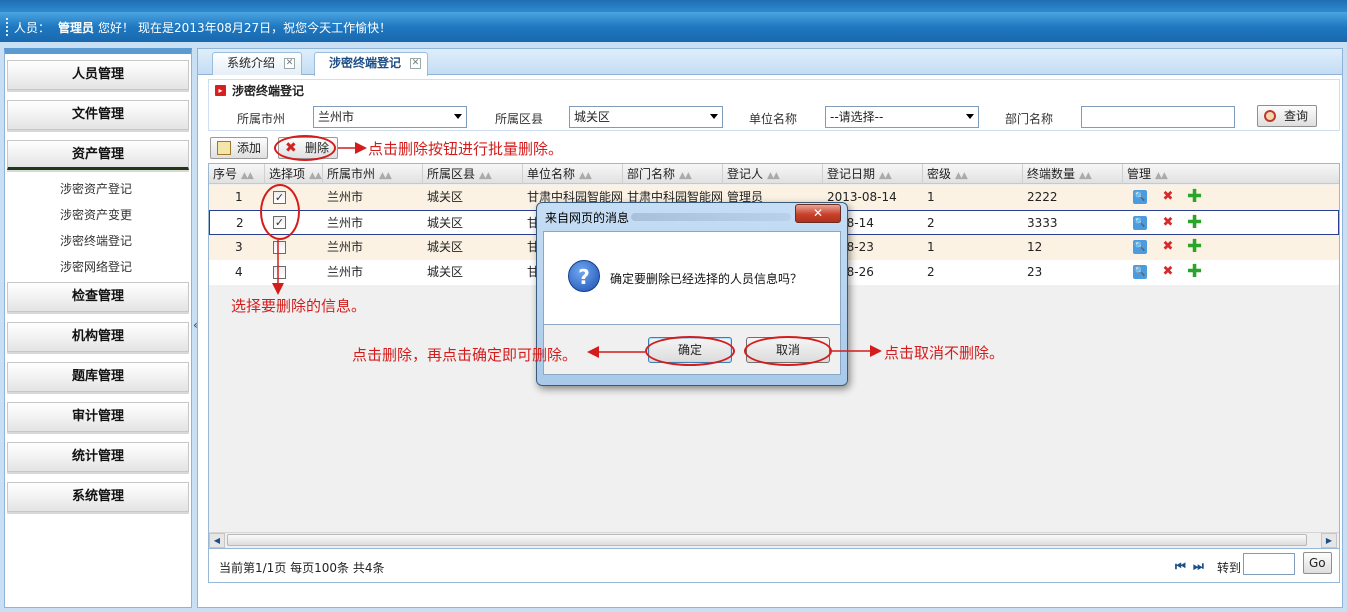 This screenshot has height=612, width=1347. What do you see at coordinates (1139, 174) in the screenshot?
I see `col-header-label: 管理` at bounding box center [1139, 174].